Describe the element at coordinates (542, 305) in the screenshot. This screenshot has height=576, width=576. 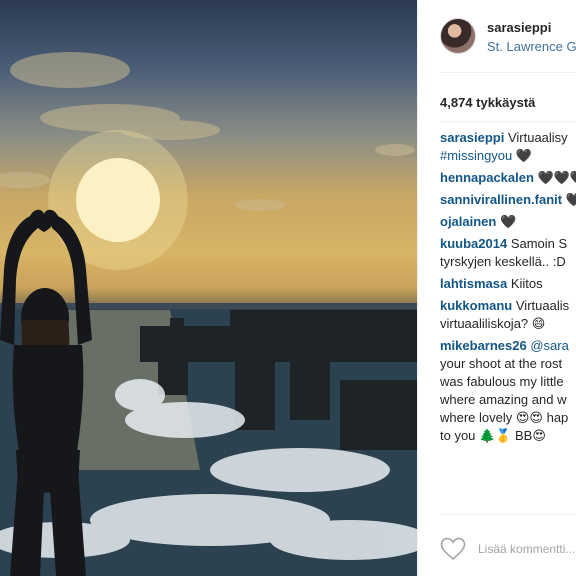
I see `comment-text: Virtuaalis` at that location.